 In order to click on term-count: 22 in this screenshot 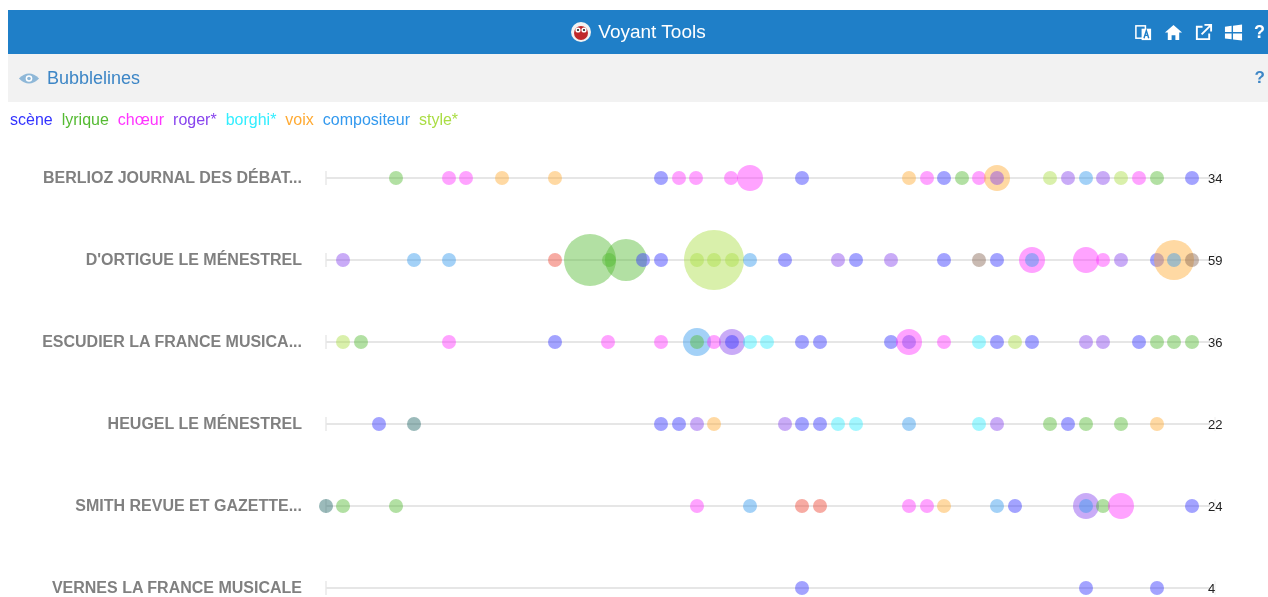, I will do `click(1216, 424)`.